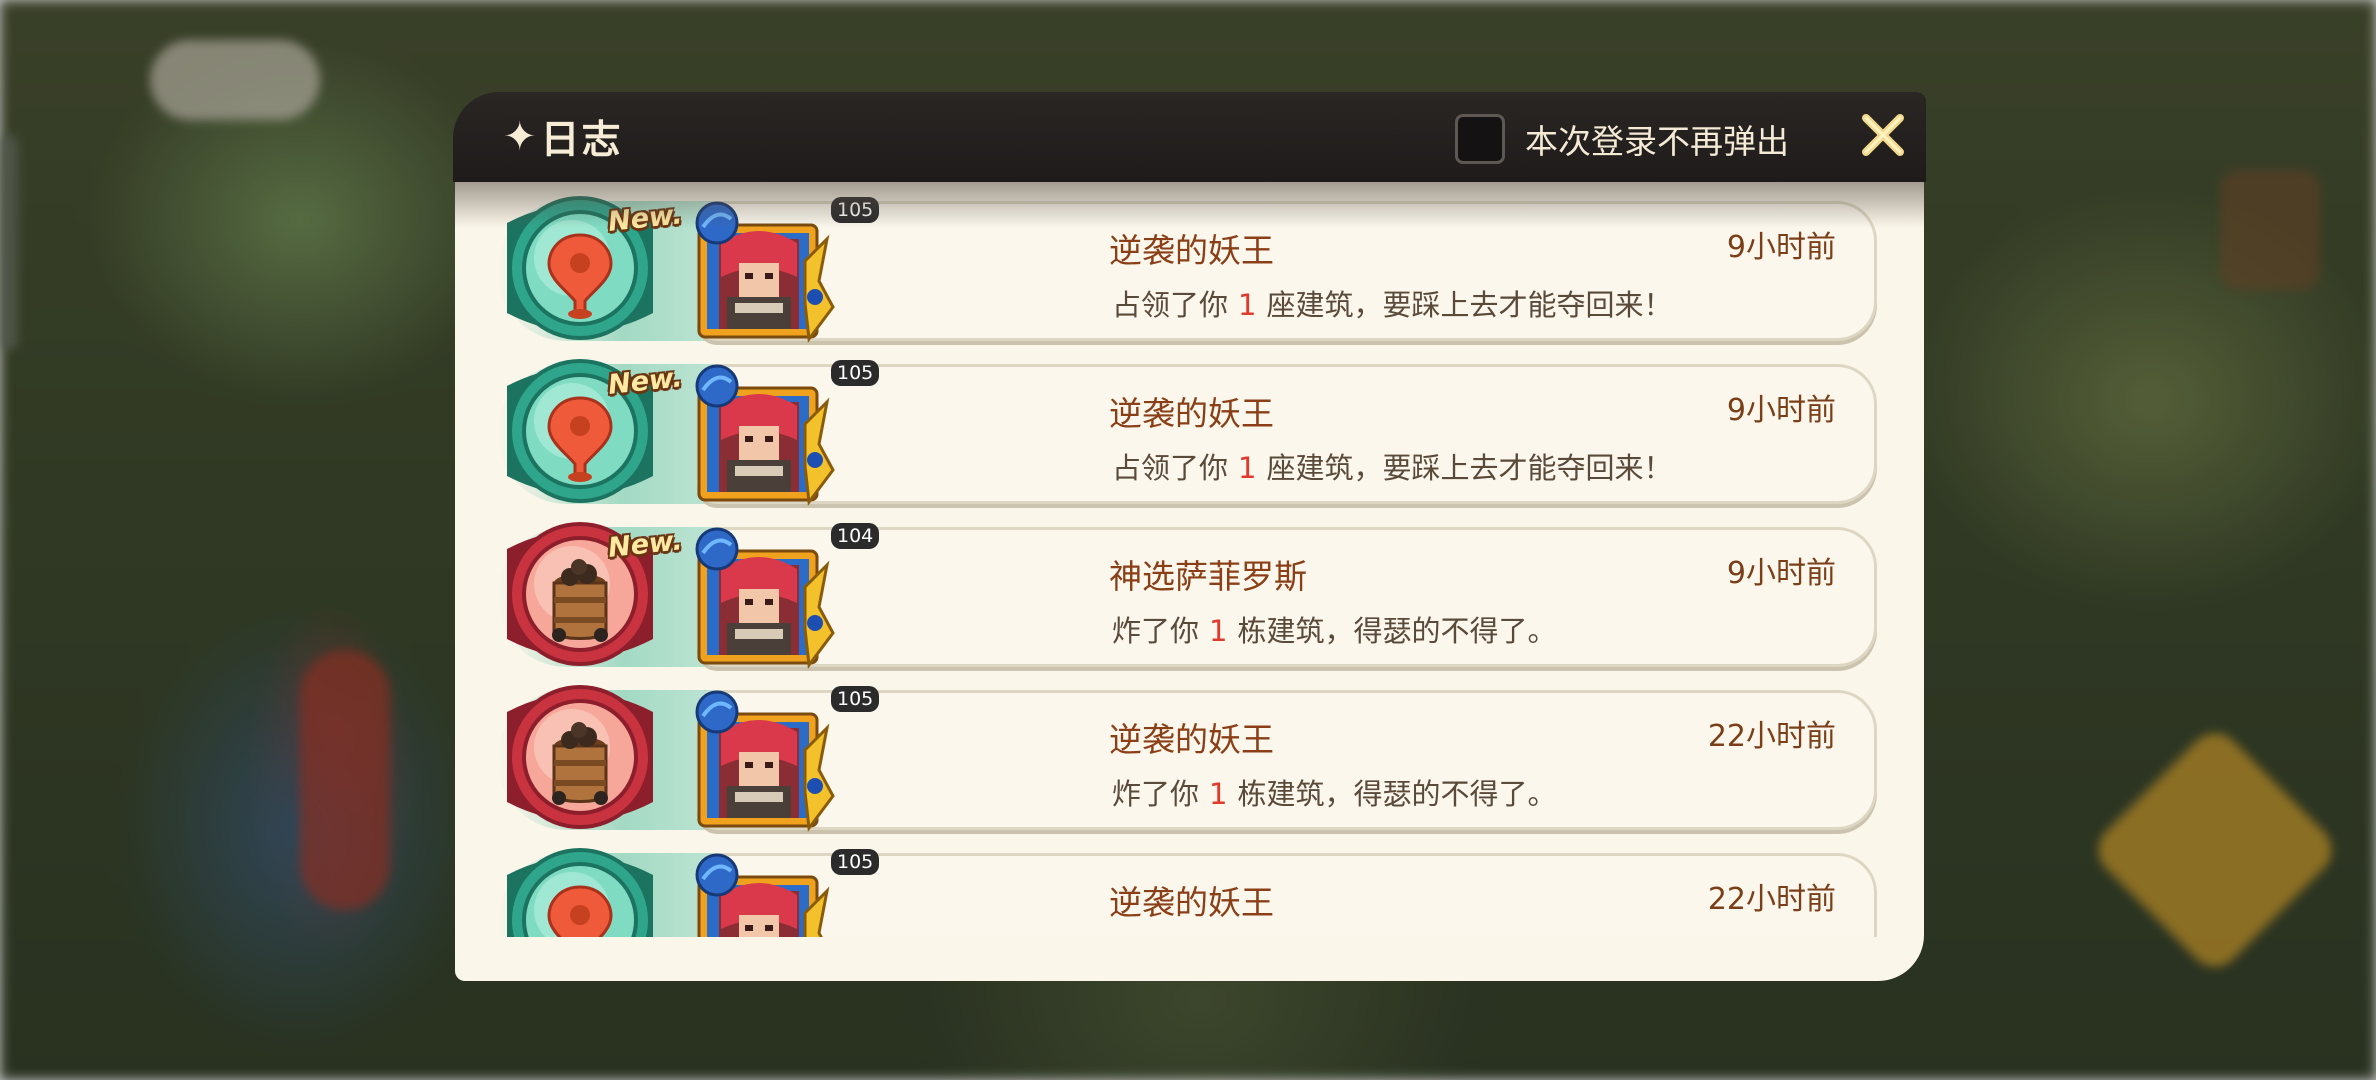  Describe the element at coordinates (1189, 205) in the screenshot. I see `list-top-shadow` at that location.